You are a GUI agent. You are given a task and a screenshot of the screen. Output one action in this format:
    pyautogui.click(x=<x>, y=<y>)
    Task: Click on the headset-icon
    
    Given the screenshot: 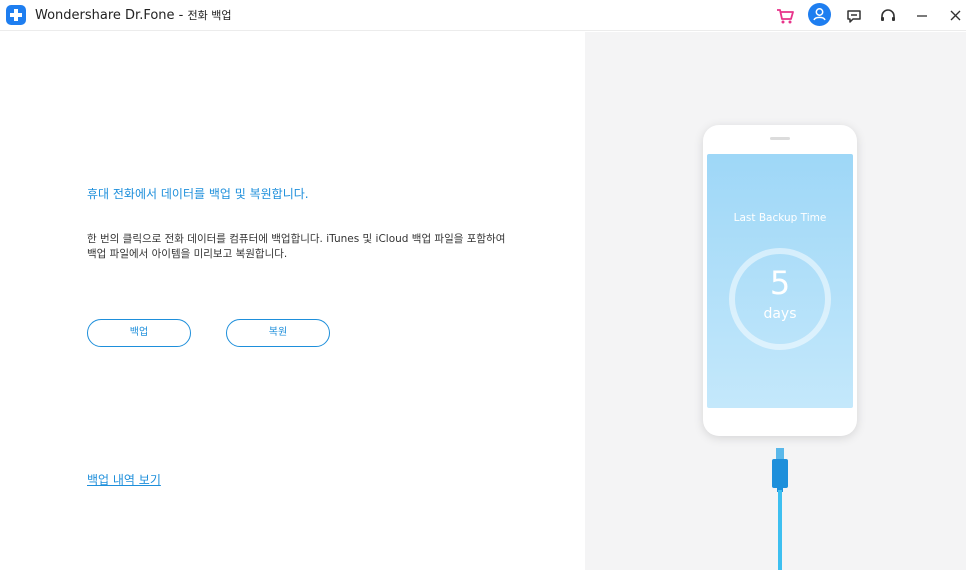 What is the action you would take?
    pyautogui.click(x=888, y=16)
    